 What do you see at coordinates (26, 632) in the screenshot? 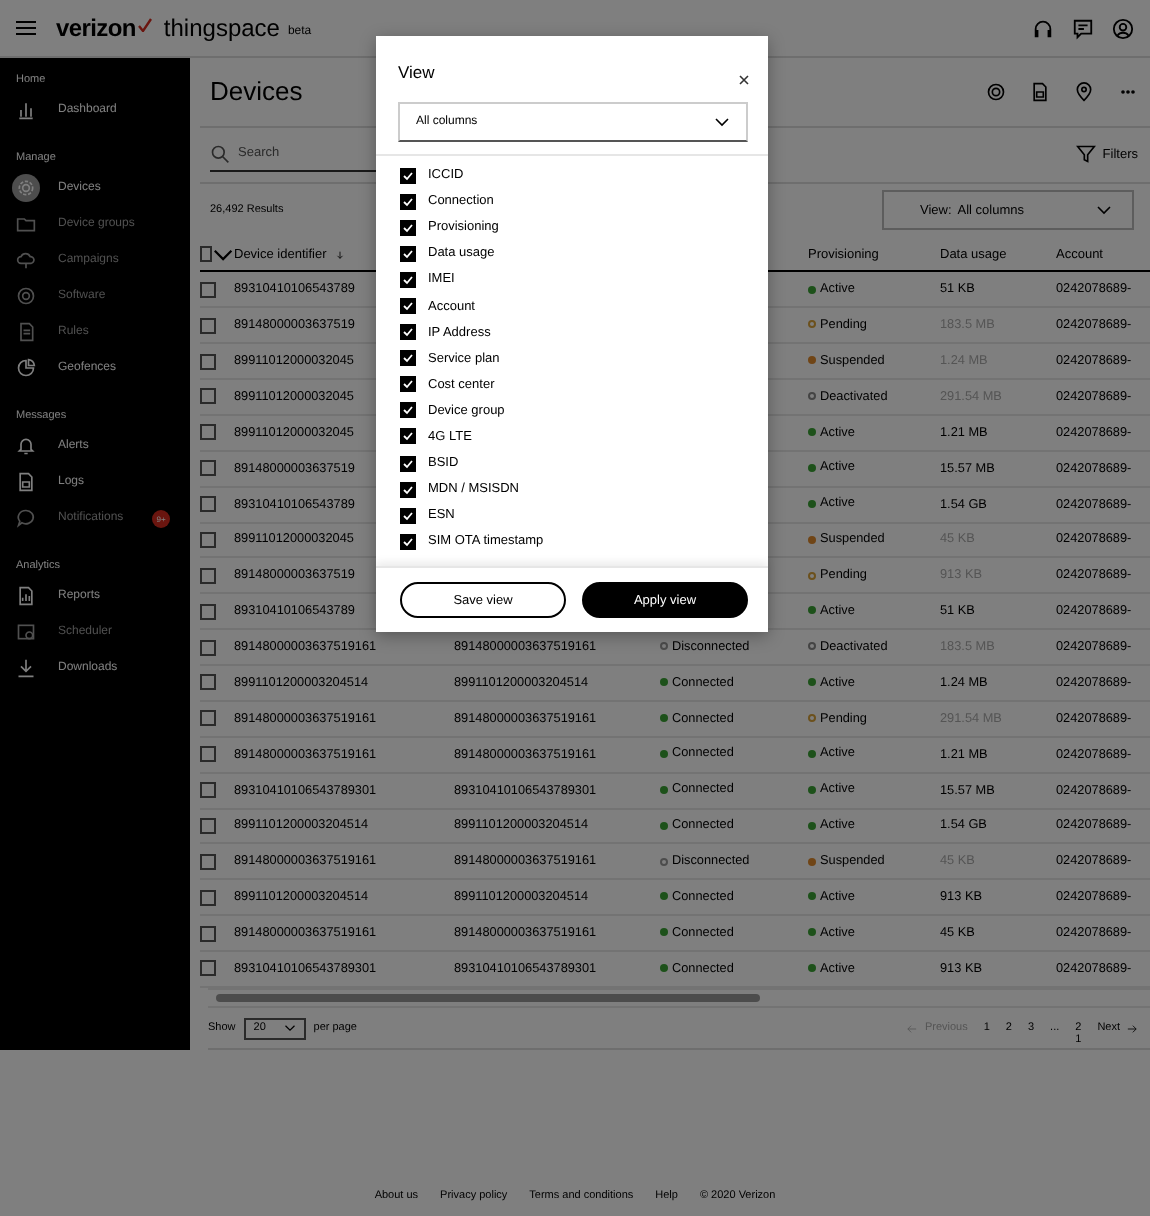
I see `calendar-icon` at bounding box center [26, 632].